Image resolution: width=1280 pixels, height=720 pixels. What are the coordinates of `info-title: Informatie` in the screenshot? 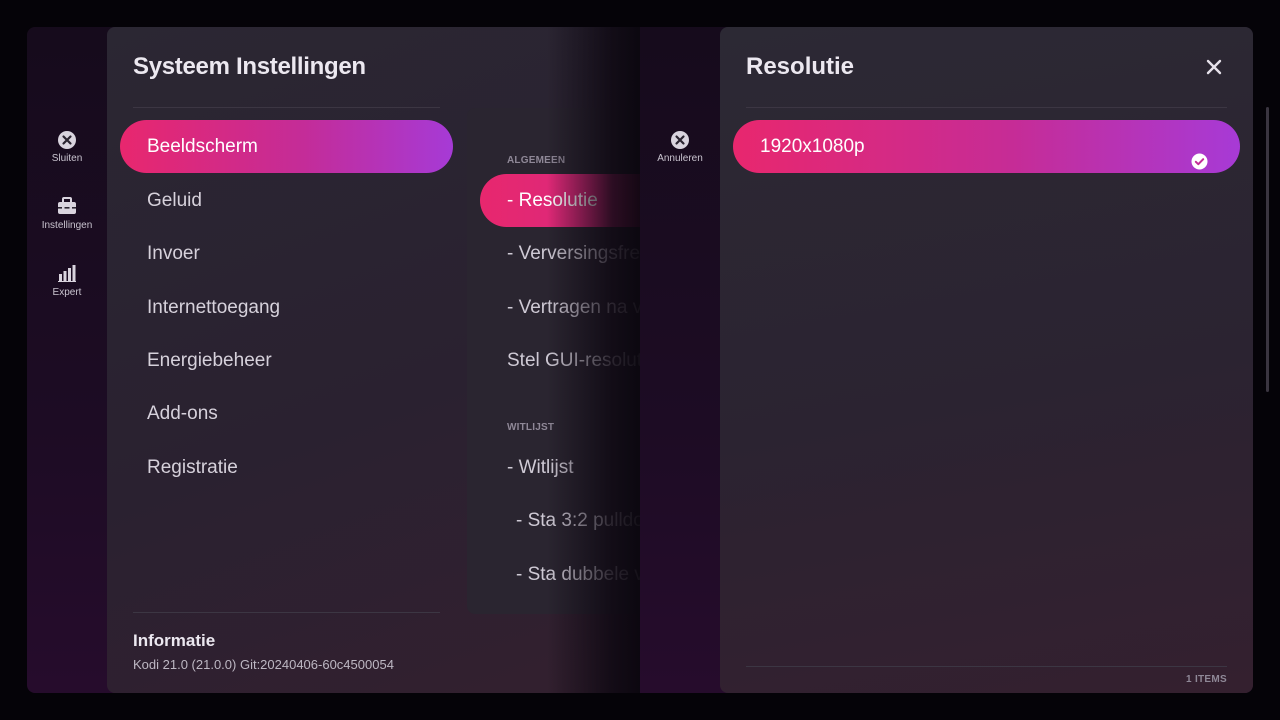 It's located at (174, 640).